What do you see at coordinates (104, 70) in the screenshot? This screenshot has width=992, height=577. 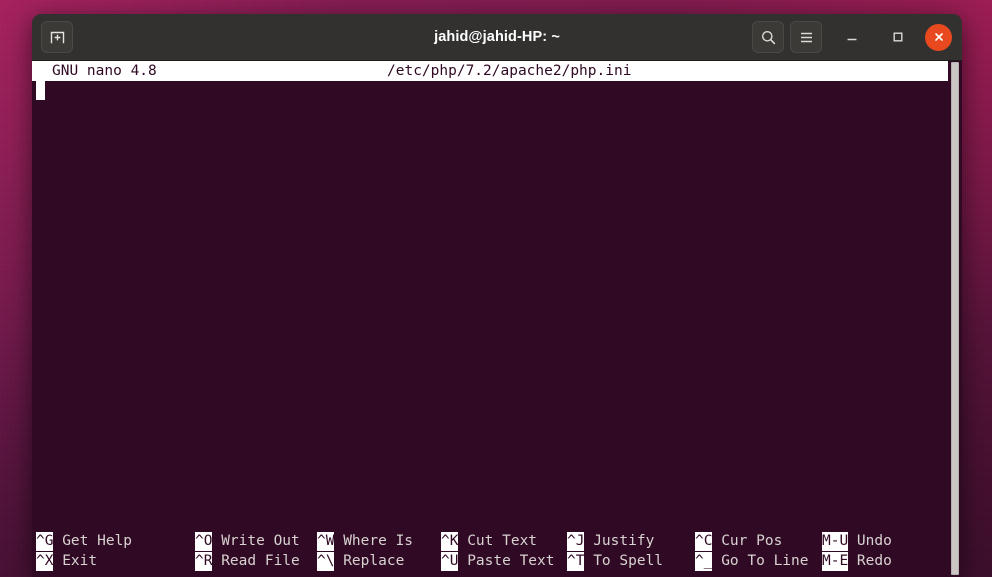 I see `nano-version-label: GNU nano 4.8` at bounding box center [104, 70].